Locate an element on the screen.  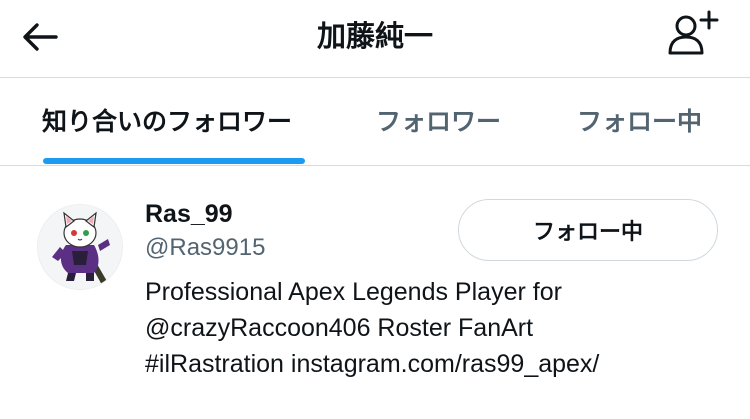
bio-line: #ilRastration instagram.com/ras99_apex/ is located at coordinates (372, 364).